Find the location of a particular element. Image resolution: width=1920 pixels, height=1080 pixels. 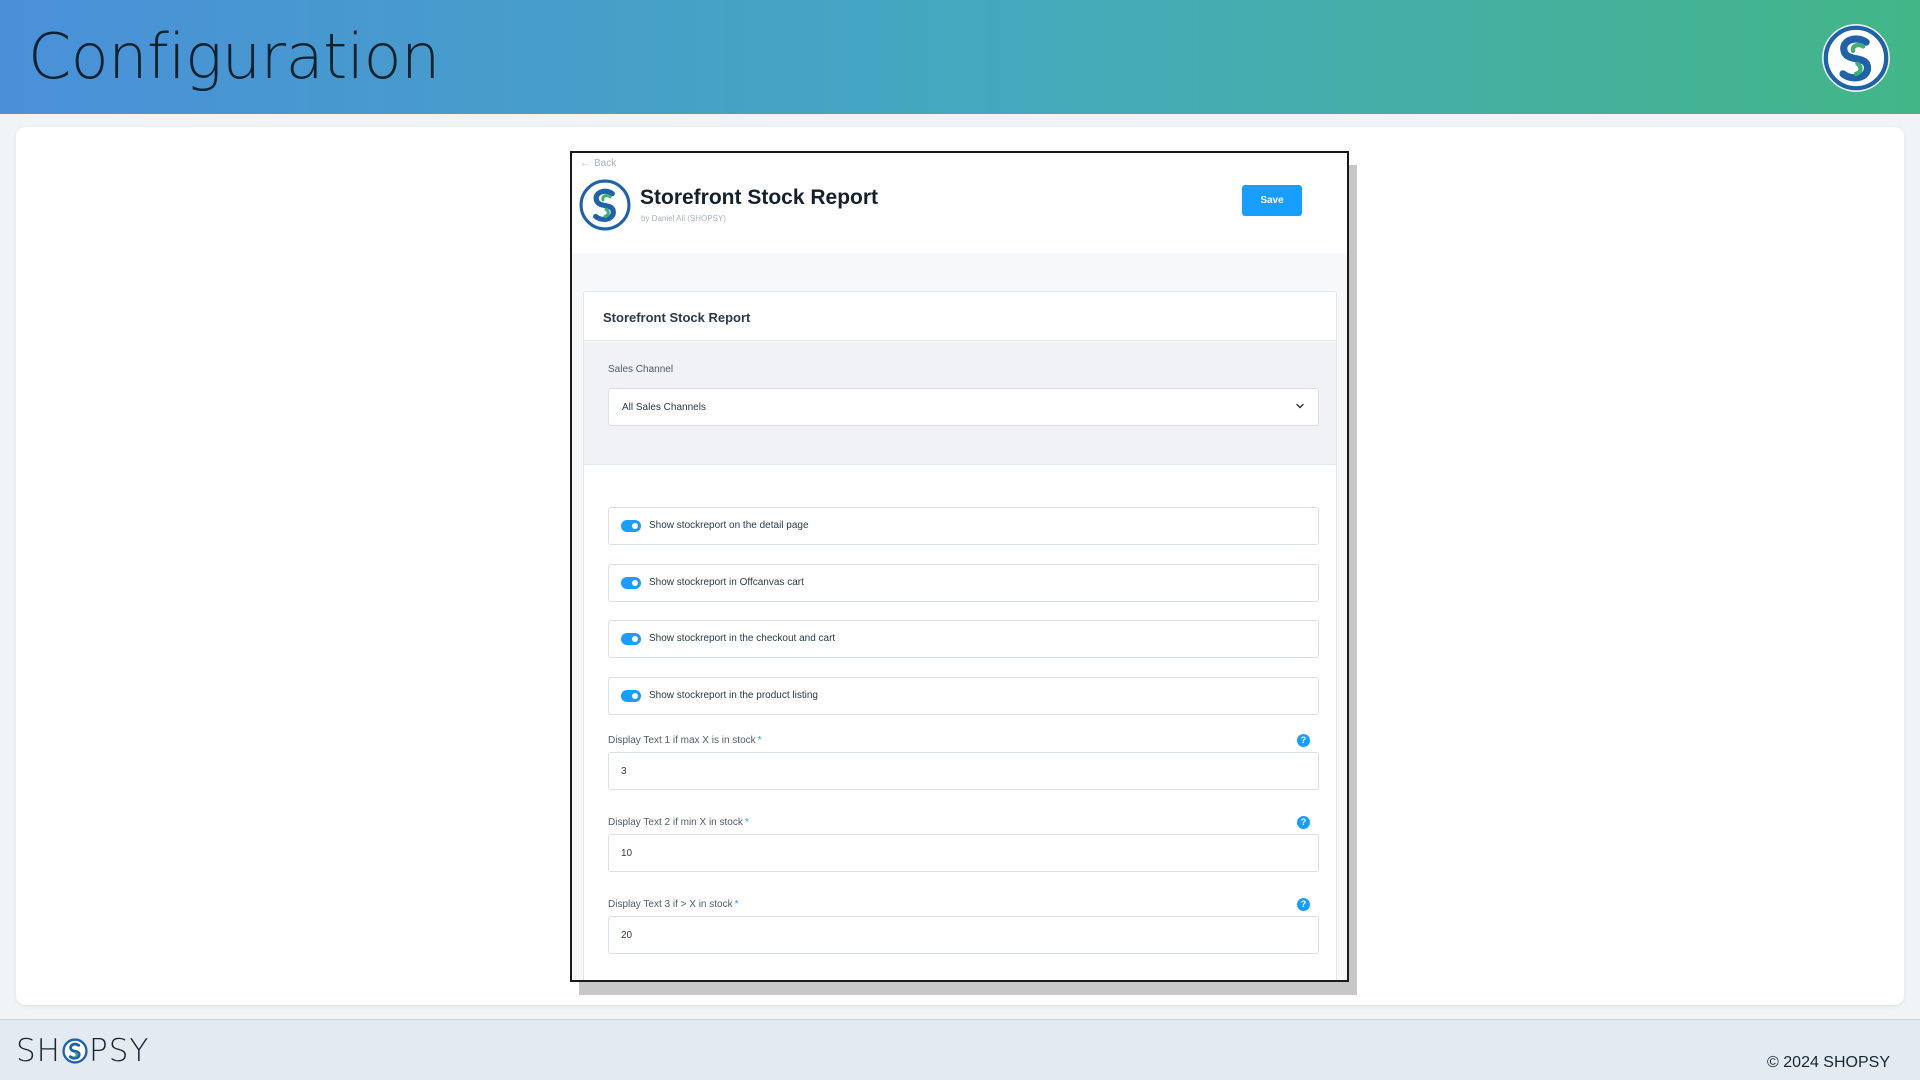

field-label-text: Display Text 3 if > X in stock is located at coordinates (670, 904).